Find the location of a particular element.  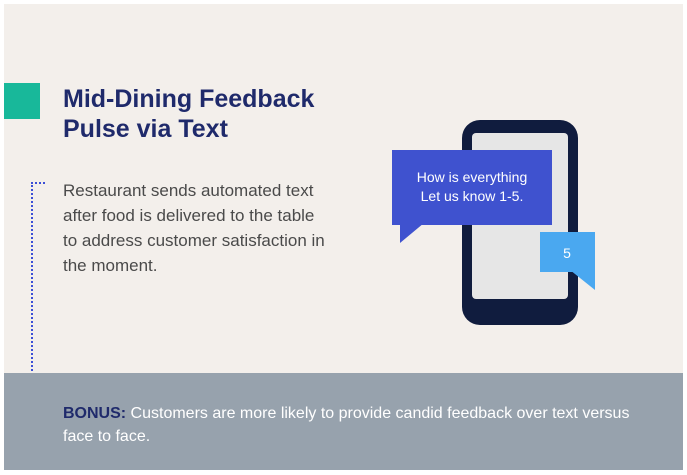

page-title: Mid-Dining Feedback Pulse via Text is located at coordinates (189, 114).